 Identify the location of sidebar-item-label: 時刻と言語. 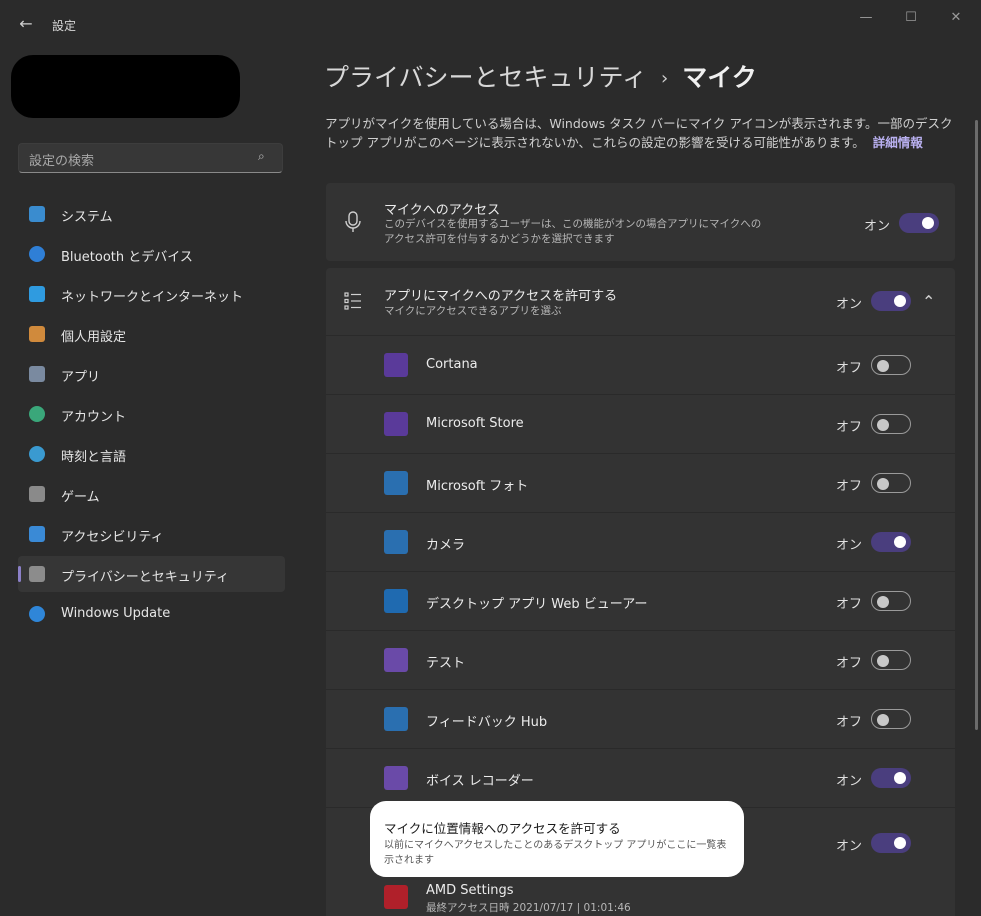
(94, 457).